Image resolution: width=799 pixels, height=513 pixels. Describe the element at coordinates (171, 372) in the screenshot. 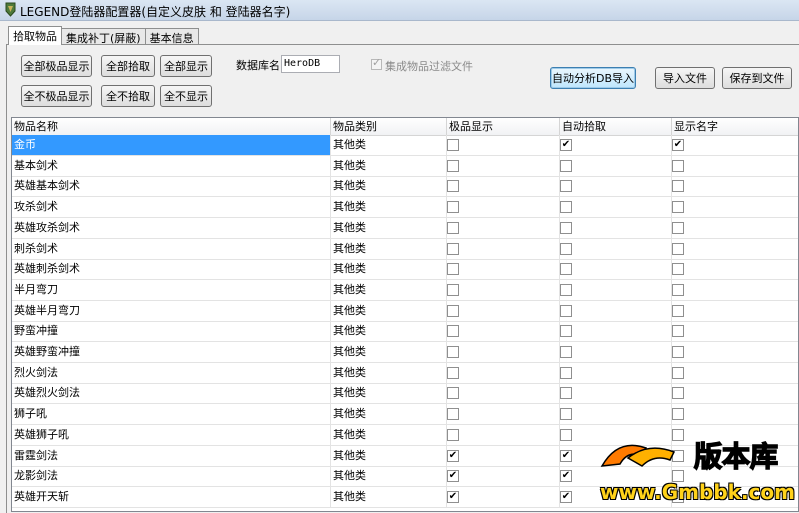

I see `item-name-cell: 烈火剑法` at that location.